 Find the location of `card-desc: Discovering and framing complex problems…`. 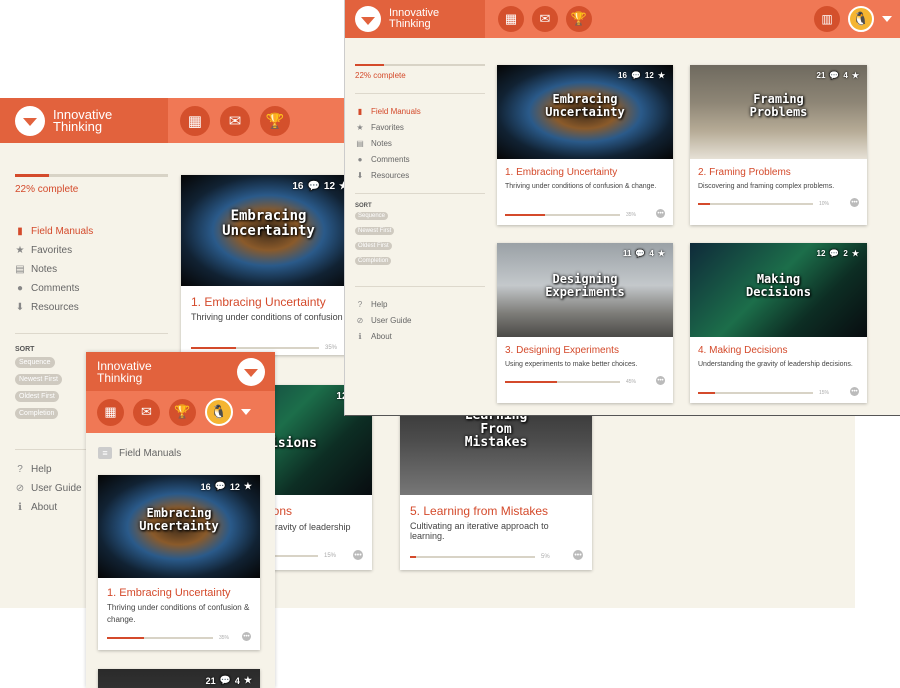

card-desc: Discovering and framing complex problems… is located at coordinates (766, 186).